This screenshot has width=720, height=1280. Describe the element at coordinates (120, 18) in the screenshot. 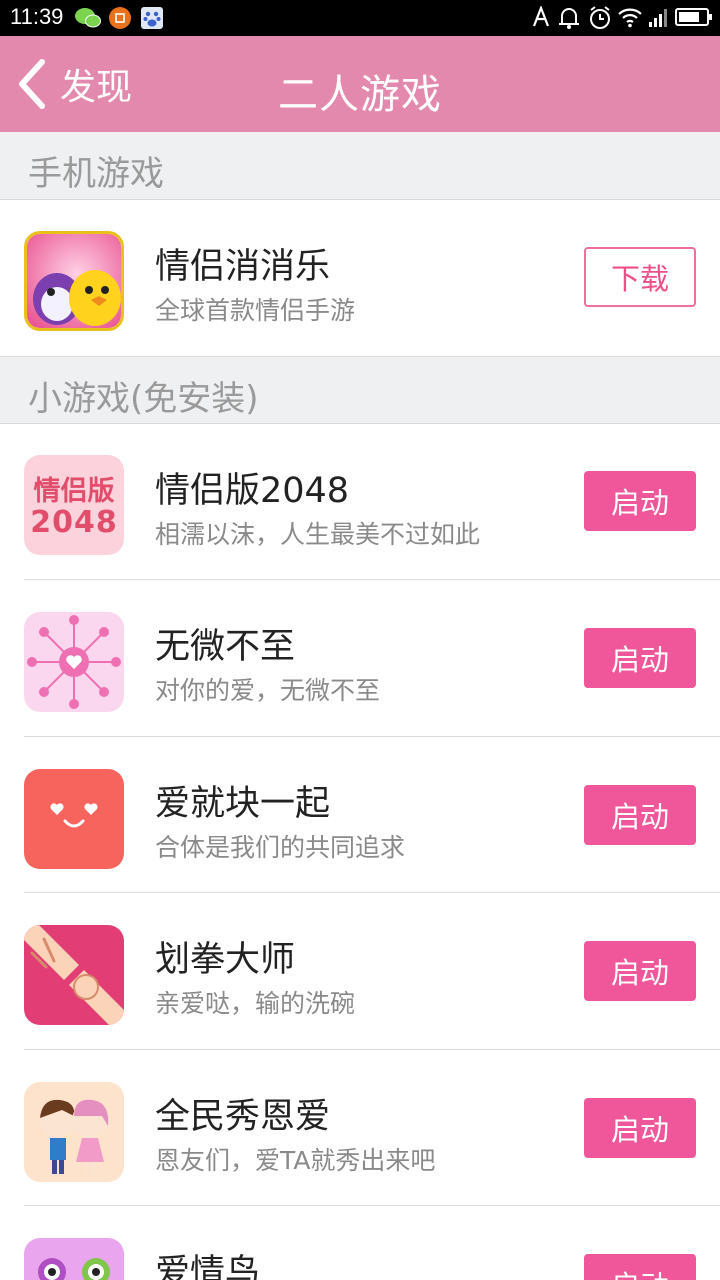

I see `app-notification-icon` at that location.